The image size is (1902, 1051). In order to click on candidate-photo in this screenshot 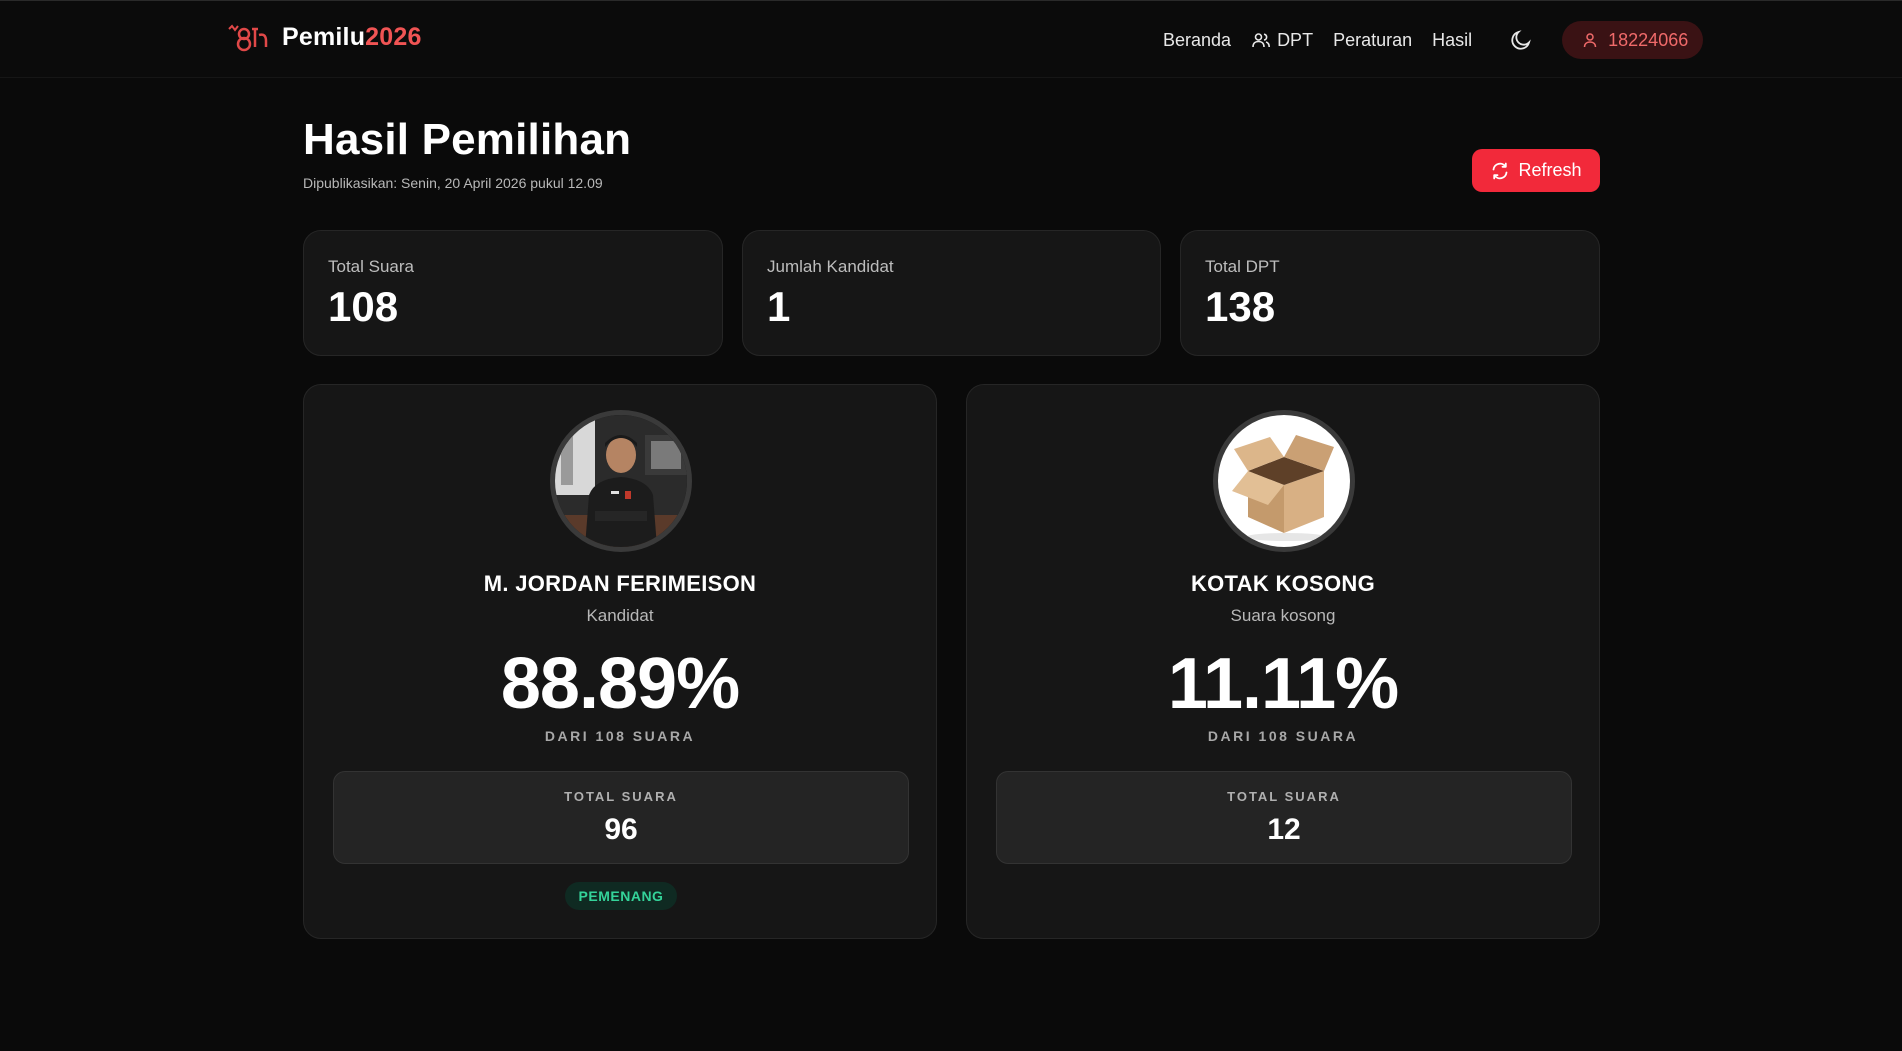, I will do `click(621, 481)`.